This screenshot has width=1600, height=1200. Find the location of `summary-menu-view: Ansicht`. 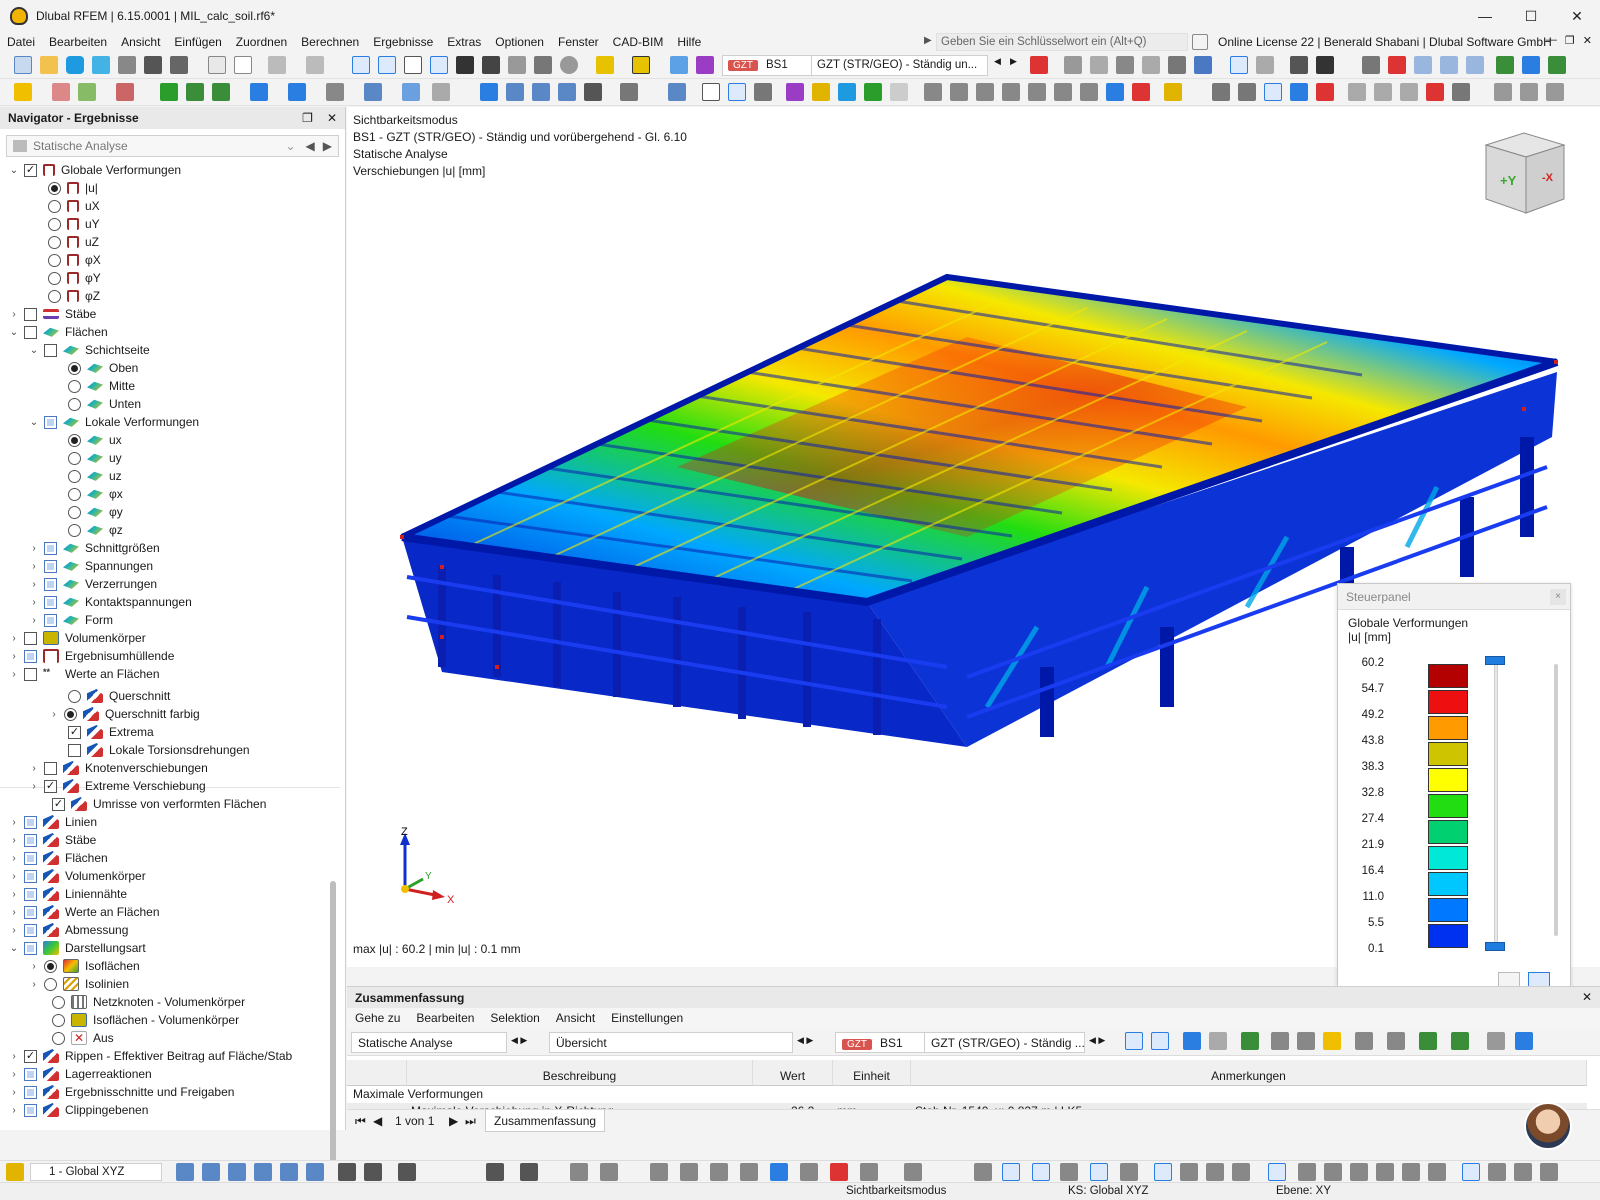

summary-menu-view: Ansicht is located at coordinates (575, 1018).